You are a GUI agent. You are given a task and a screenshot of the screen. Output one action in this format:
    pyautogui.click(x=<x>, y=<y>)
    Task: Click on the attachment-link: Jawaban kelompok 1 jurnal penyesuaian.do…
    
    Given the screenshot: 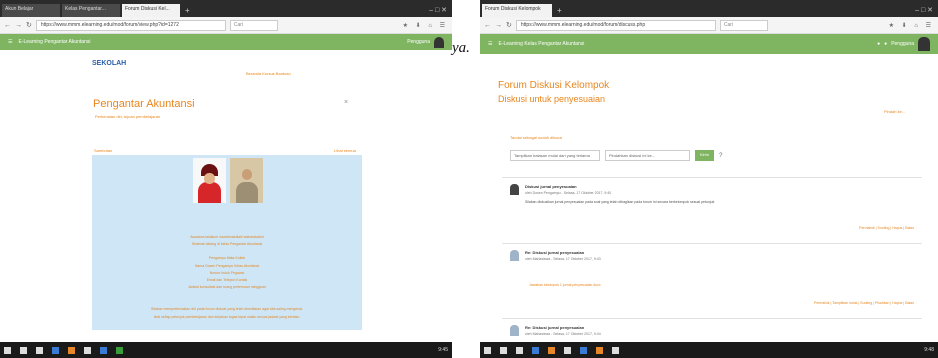 What is the action you would take?
    pyautogui.click(x=565, y=285)
    